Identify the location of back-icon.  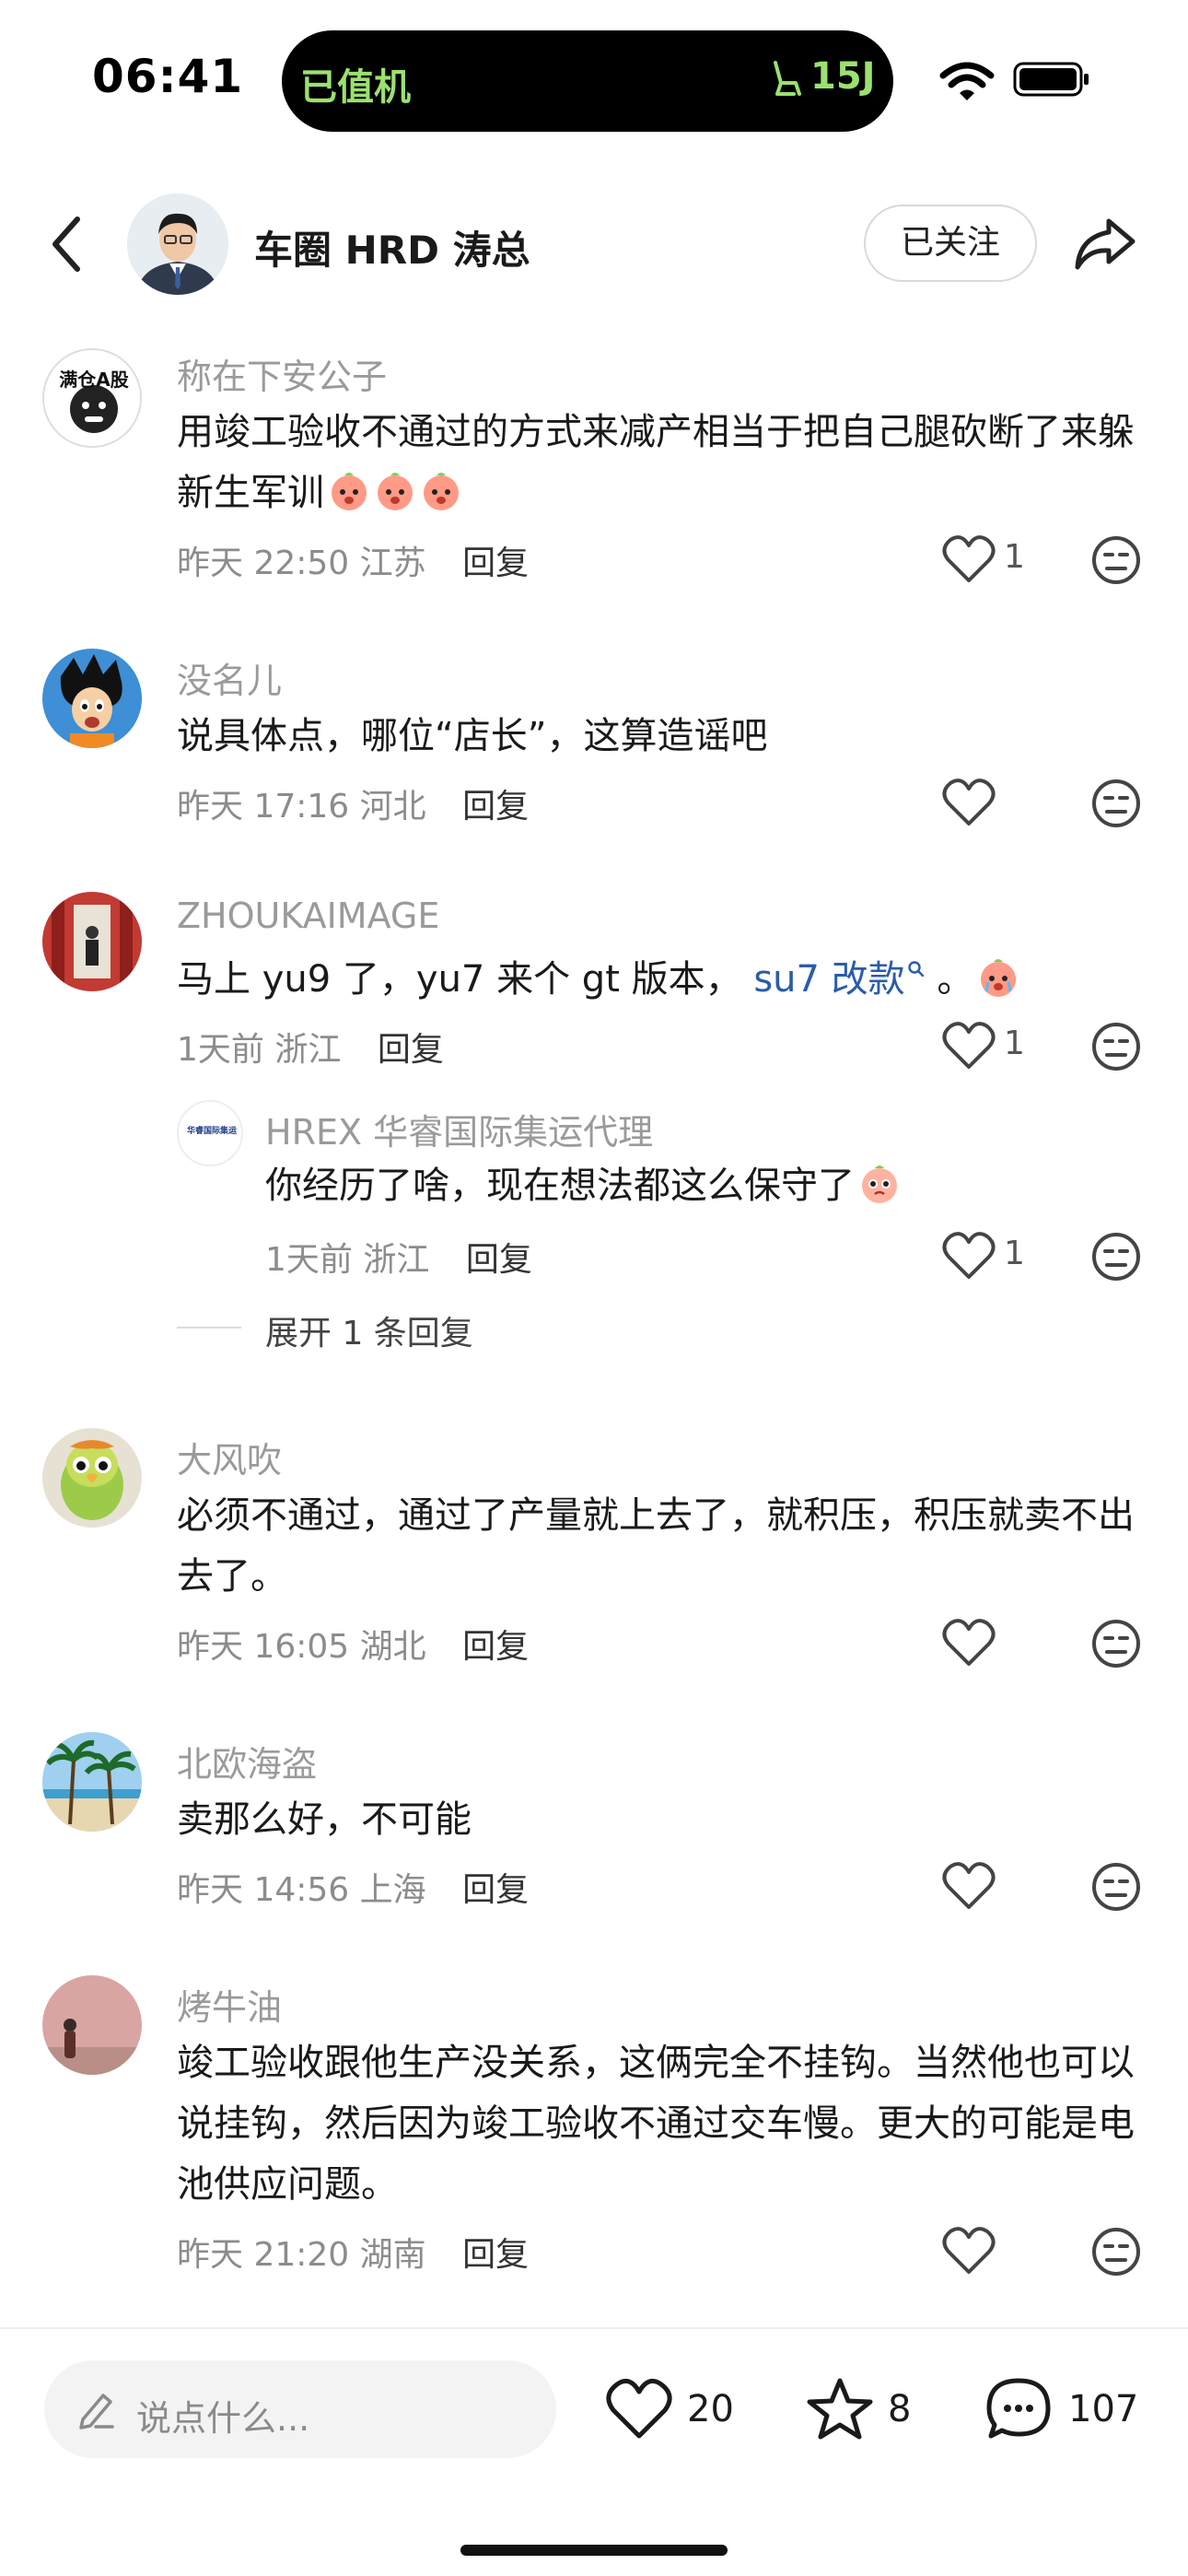
(67, 244).